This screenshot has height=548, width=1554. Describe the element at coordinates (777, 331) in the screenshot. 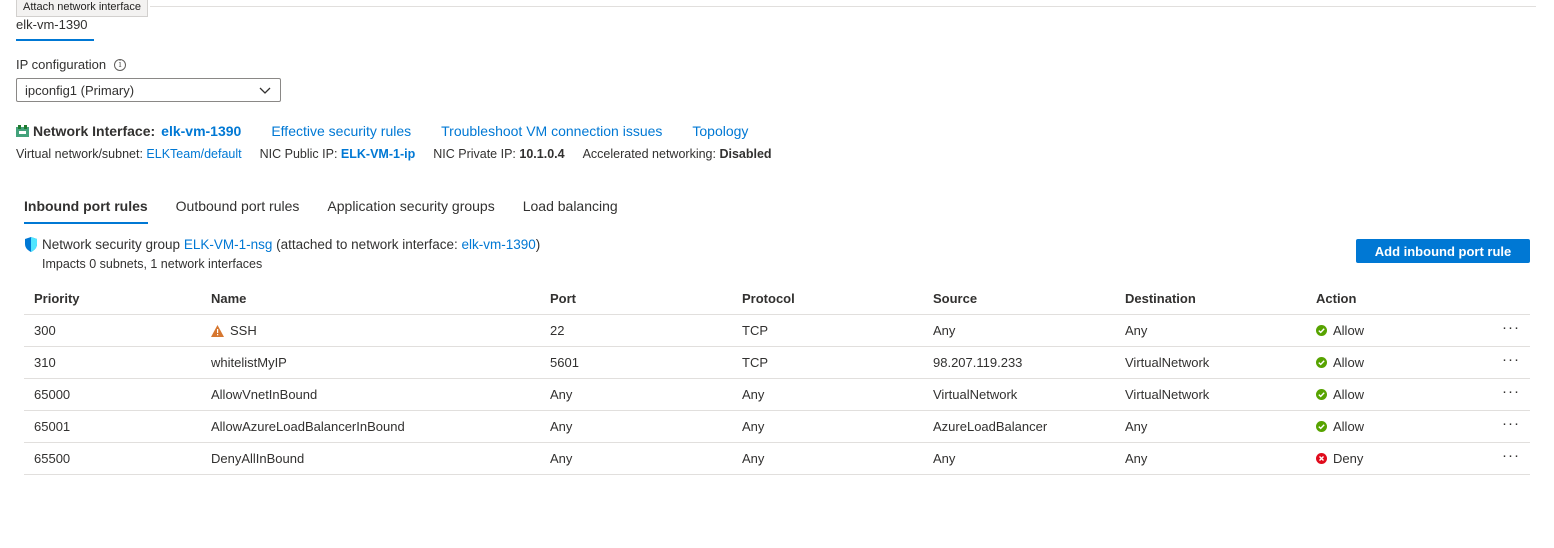

I see `table-row: 300 SSH 22 TCP Any Any Allow ···` at that location.